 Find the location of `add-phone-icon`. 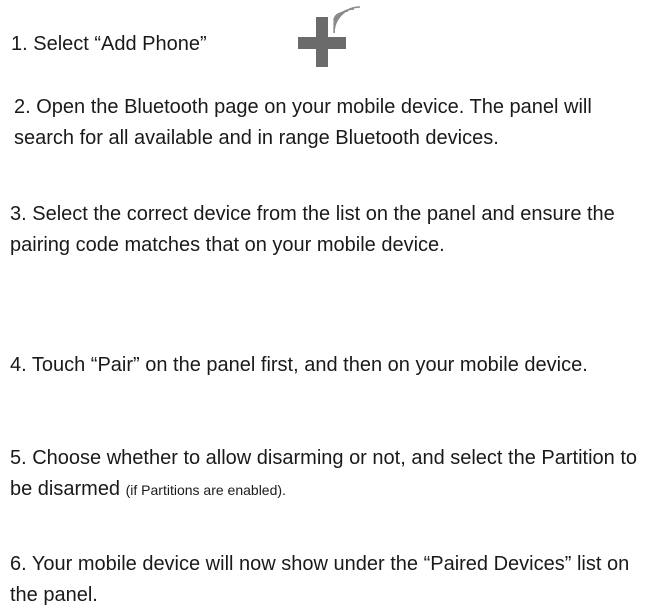

add-phone-icon is located at coordinates (329, 36).